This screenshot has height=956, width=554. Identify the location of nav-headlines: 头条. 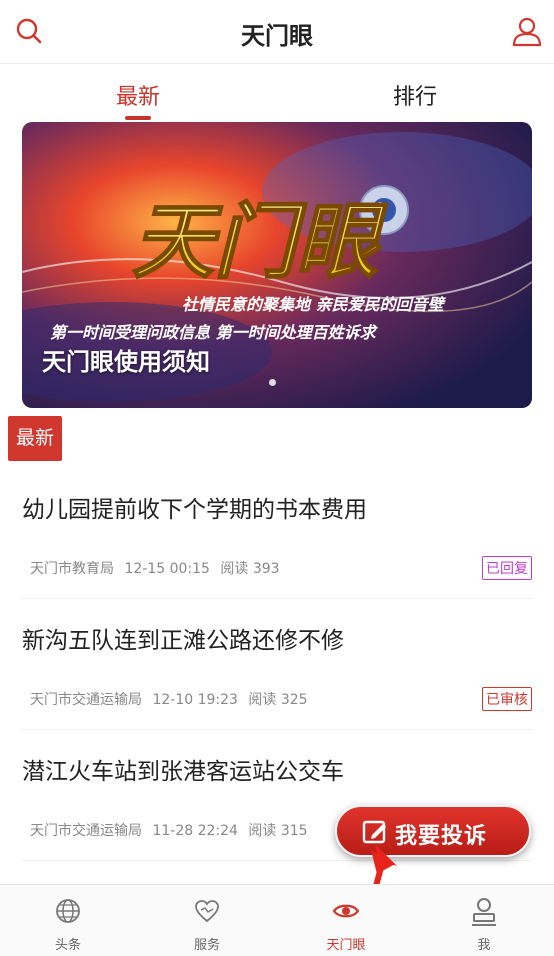
(68, 920).